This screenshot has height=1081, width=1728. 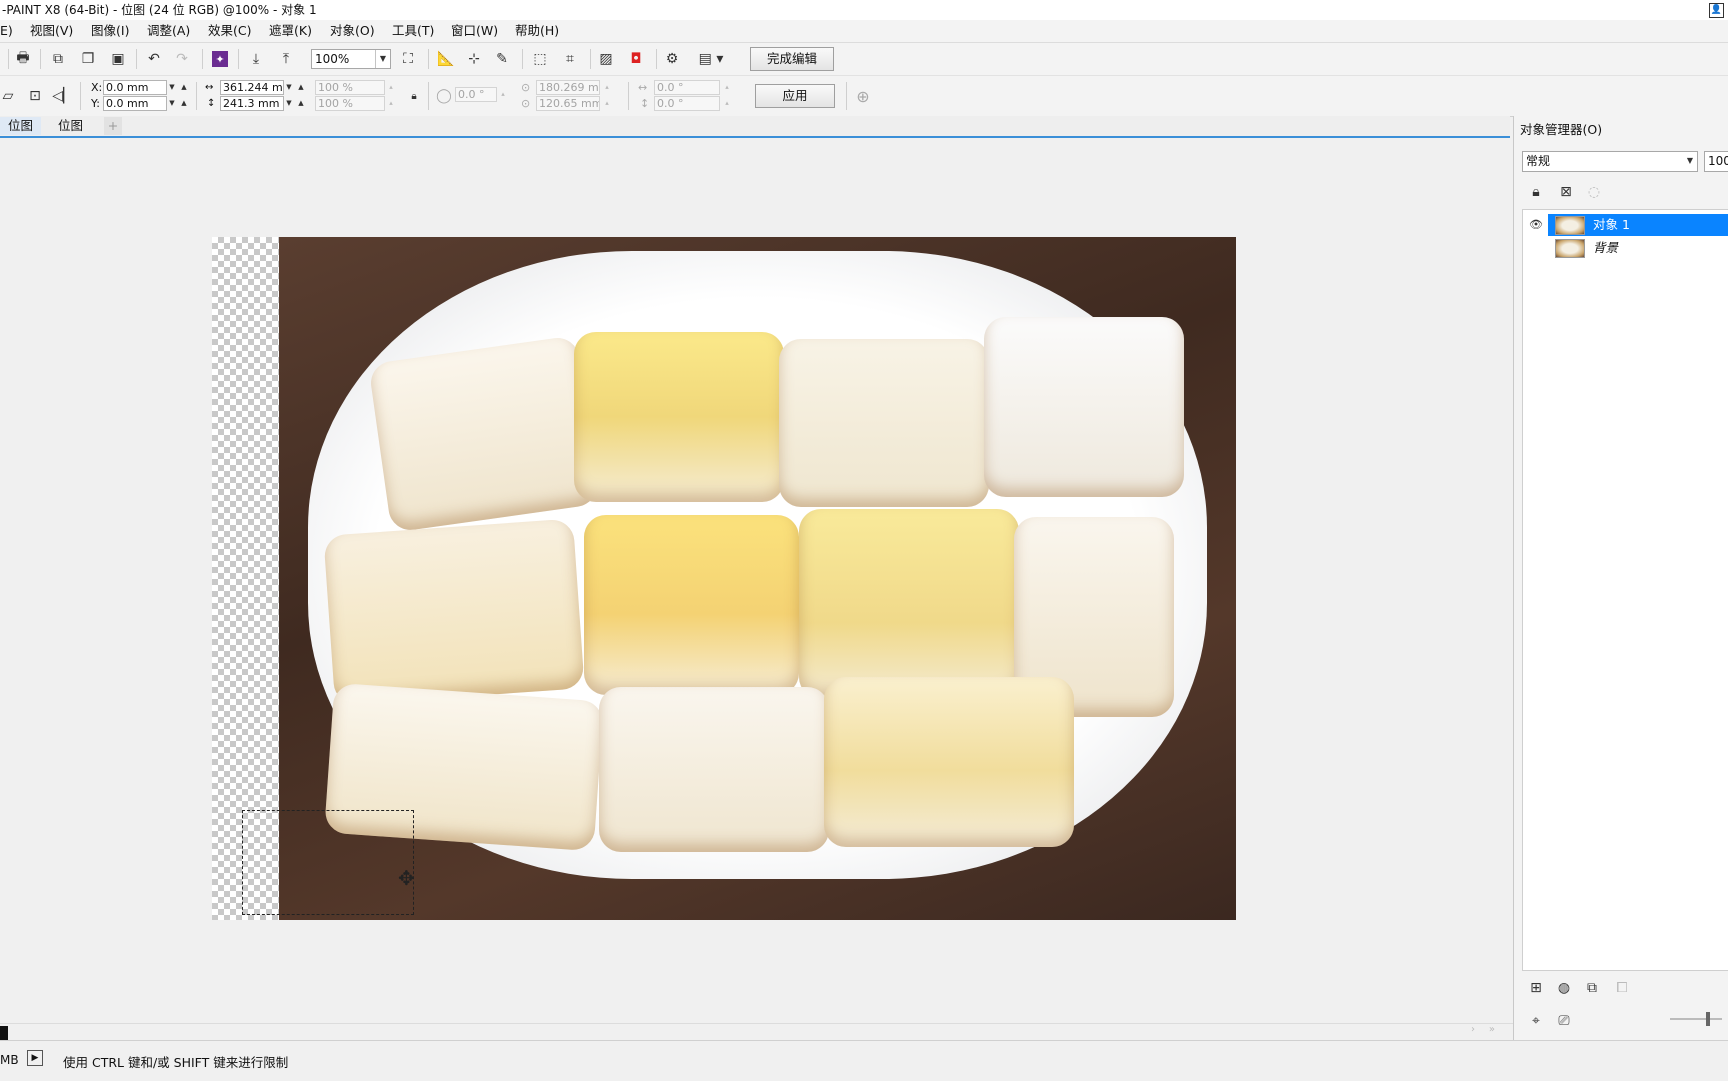 I want to click on y-dropdown-icon: ▼, so click(x=172, y=103).